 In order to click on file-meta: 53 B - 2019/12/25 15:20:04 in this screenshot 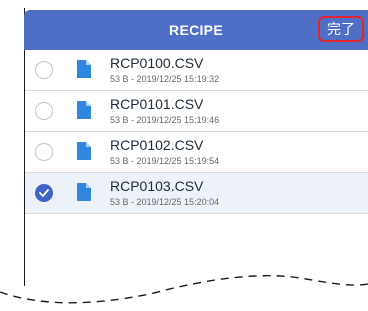, I will do `click(165, 202)`.